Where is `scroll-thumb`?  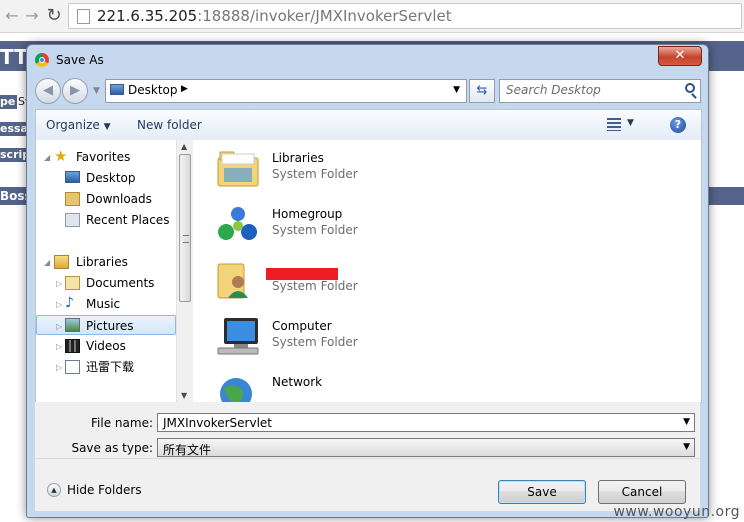 scroll-thumb is located at coordinates (185, 228).